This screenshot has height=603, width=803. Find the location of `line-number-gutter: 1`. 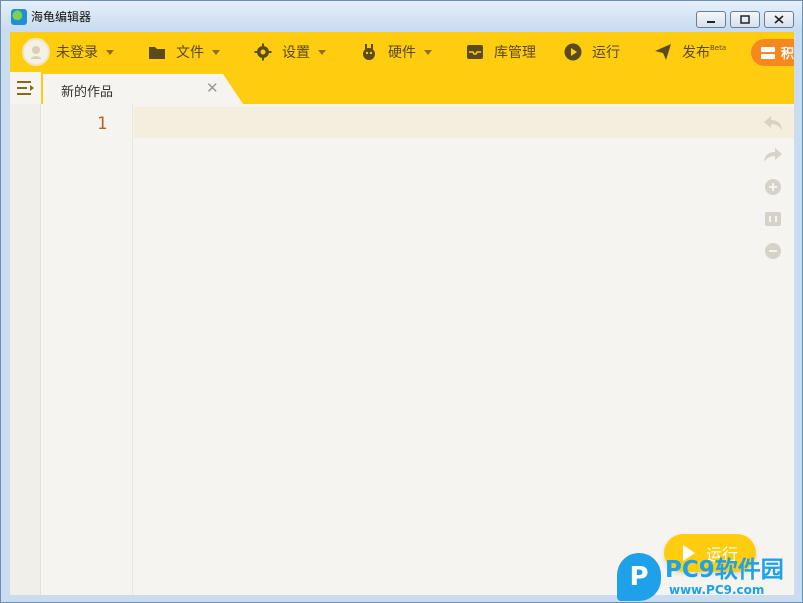

line-number-gutter: 1 is located at coordinates (87, 349).